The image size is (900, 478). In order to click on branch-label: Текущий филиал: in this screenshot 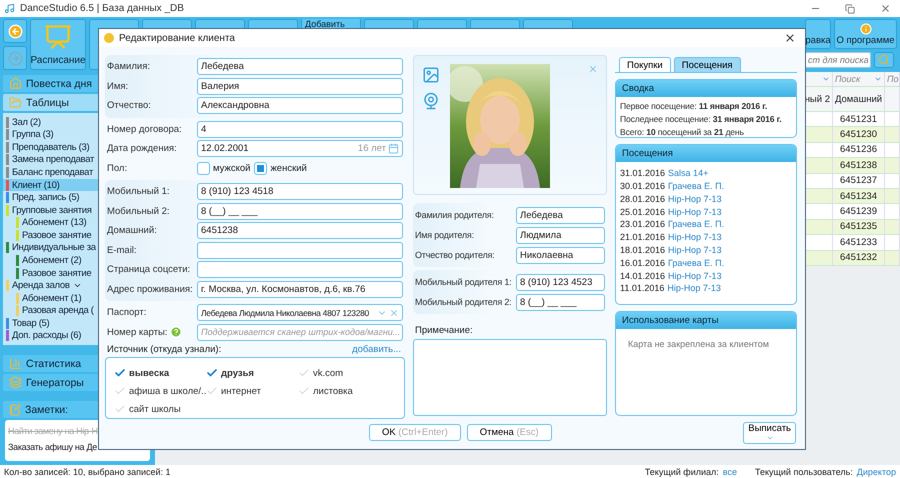, I will do `click(681, 471)`.